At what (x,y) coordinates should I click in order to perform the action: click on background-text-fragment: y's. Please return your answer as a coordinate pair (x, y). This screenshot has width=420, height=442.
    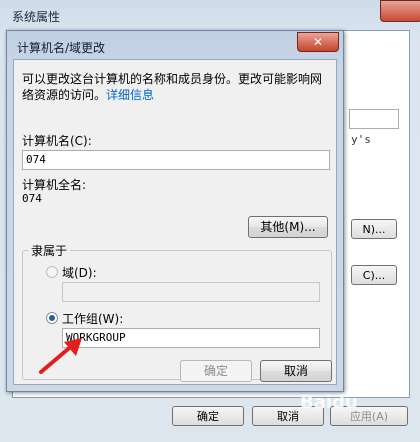
    Looking at the image, I should click on (361, 139).